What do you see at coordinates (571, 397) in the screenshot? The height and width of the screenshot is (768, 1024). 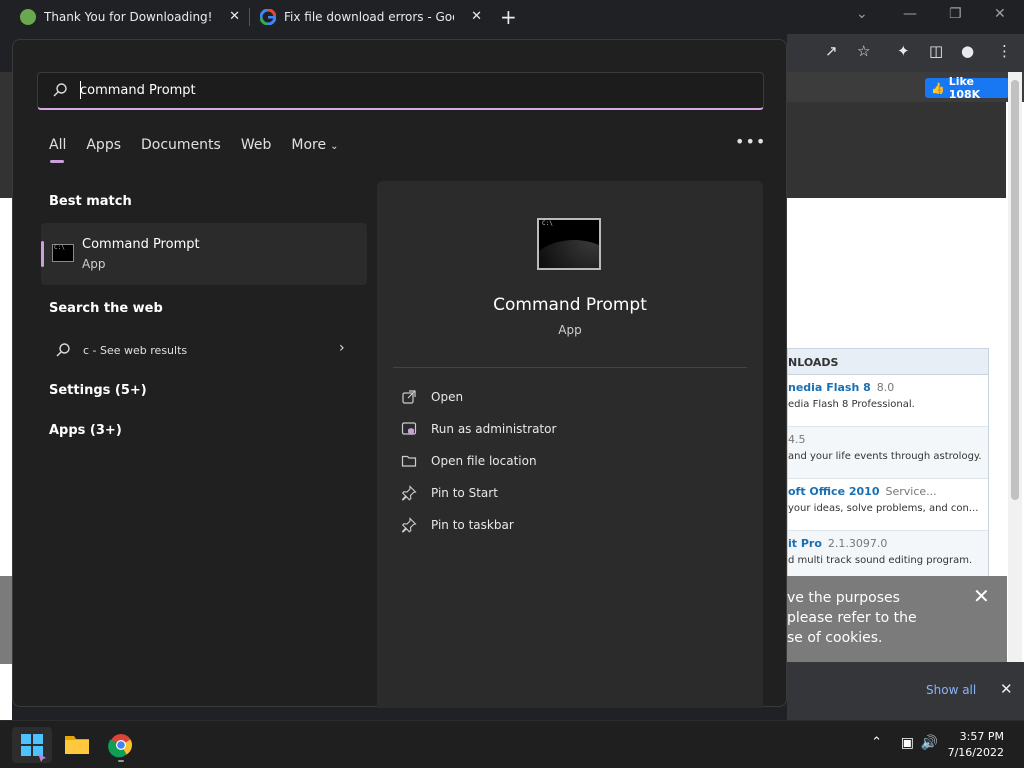 I see `action-open: Open` at bounding box center [571, 397].